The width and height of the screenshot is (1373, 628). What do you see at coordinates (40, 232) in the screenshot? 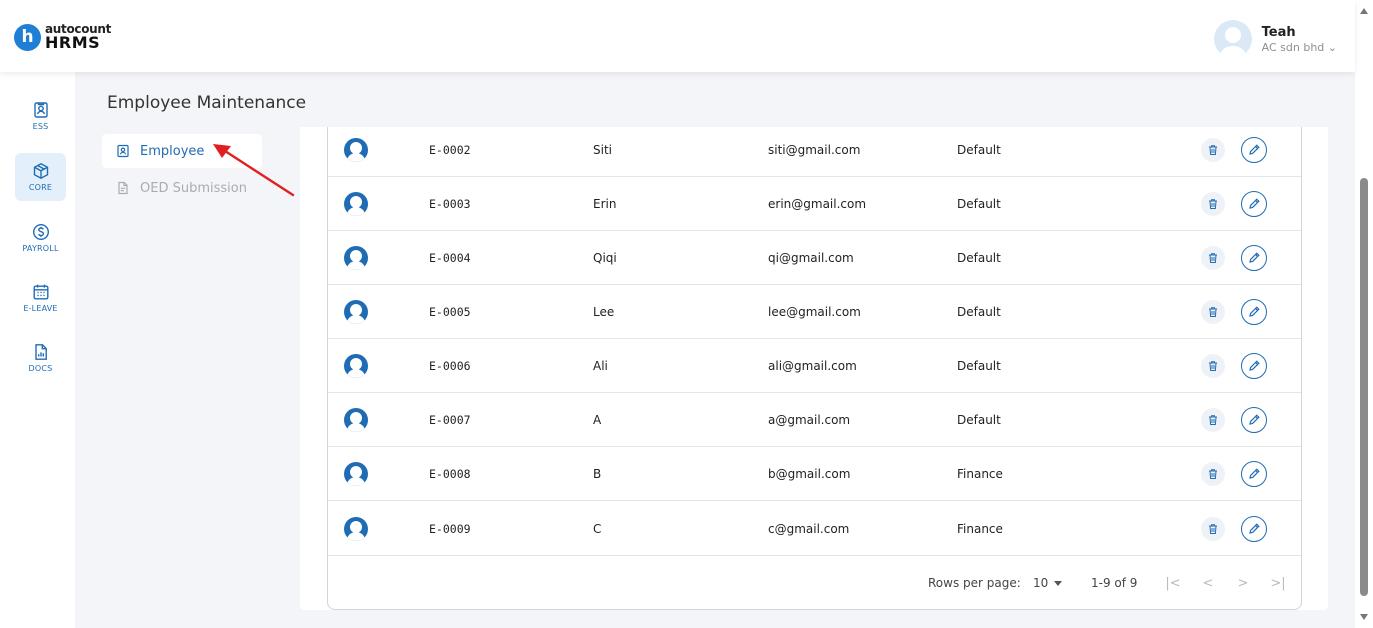
I see `dollar-circle-icon` at bounding box center [40, 232].